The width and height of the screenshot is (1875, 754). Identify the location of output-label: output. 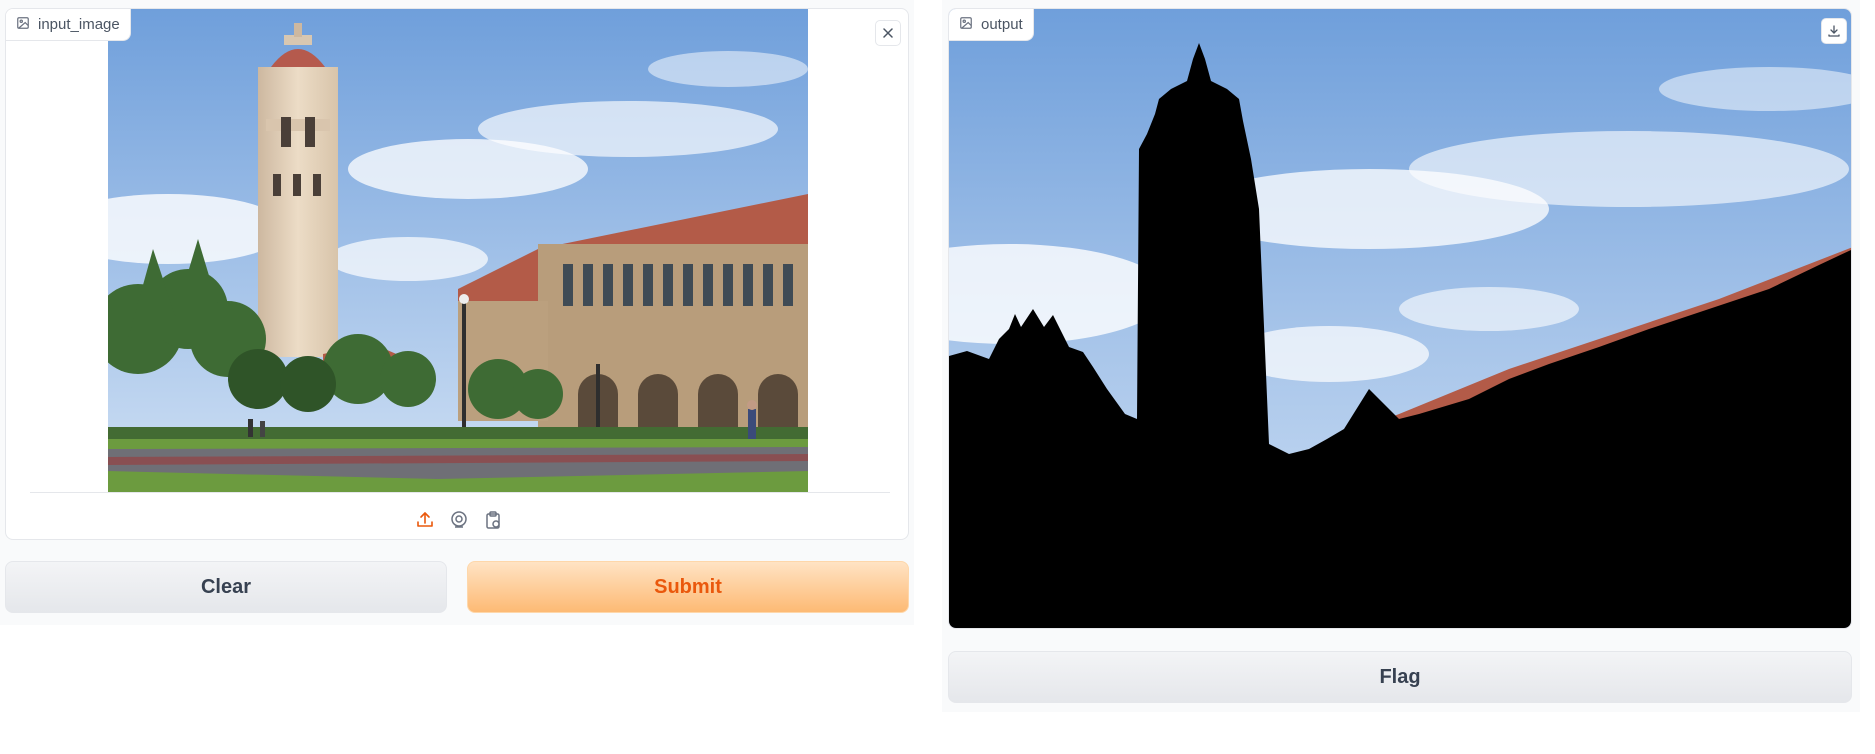
(991, 25).